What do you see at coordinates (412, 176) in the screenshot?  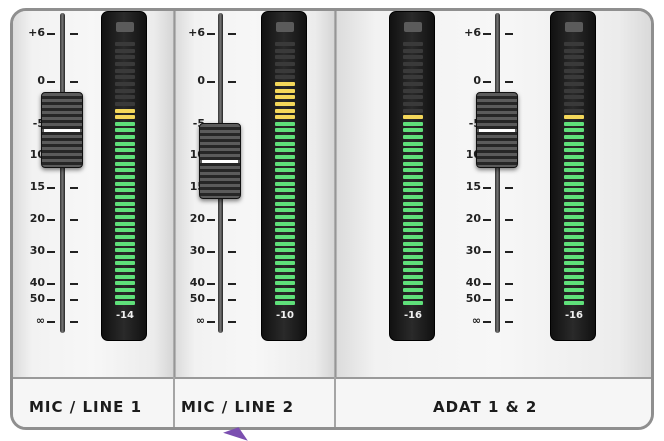 I see `level-meter: -16` at bounding box center [412, 176].